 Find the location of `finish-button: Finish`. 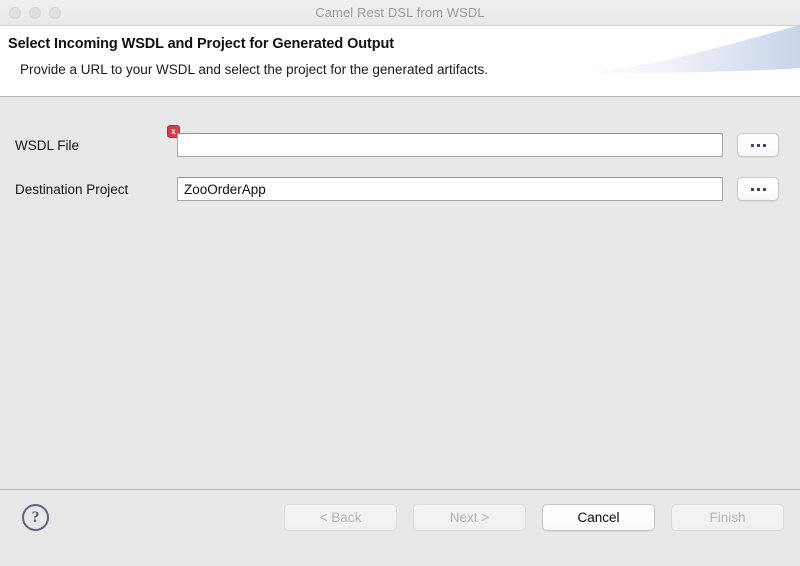

finish-button: Finish is located at coordinates (727, 517).